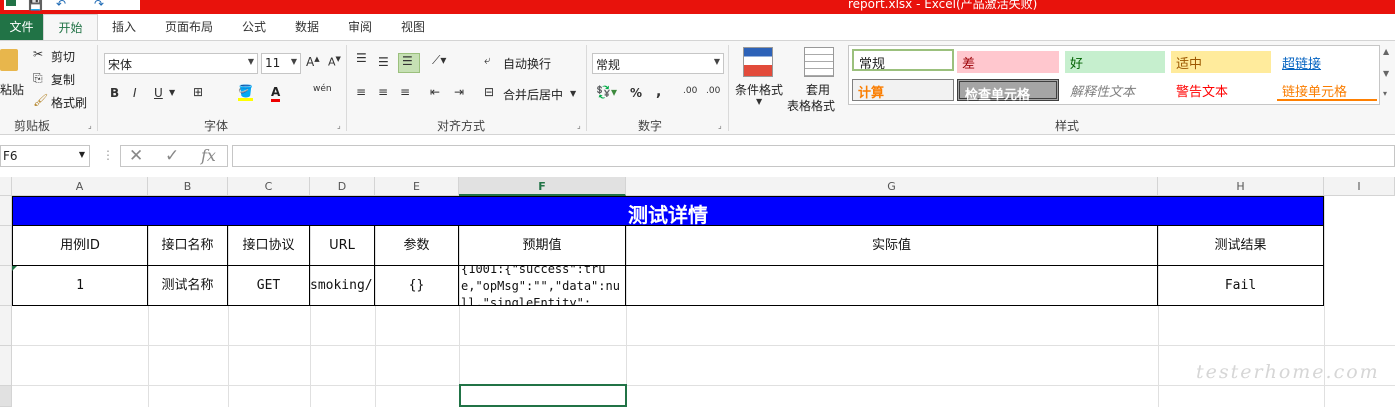  I want to click on italic-button: I, so click(135, 93).